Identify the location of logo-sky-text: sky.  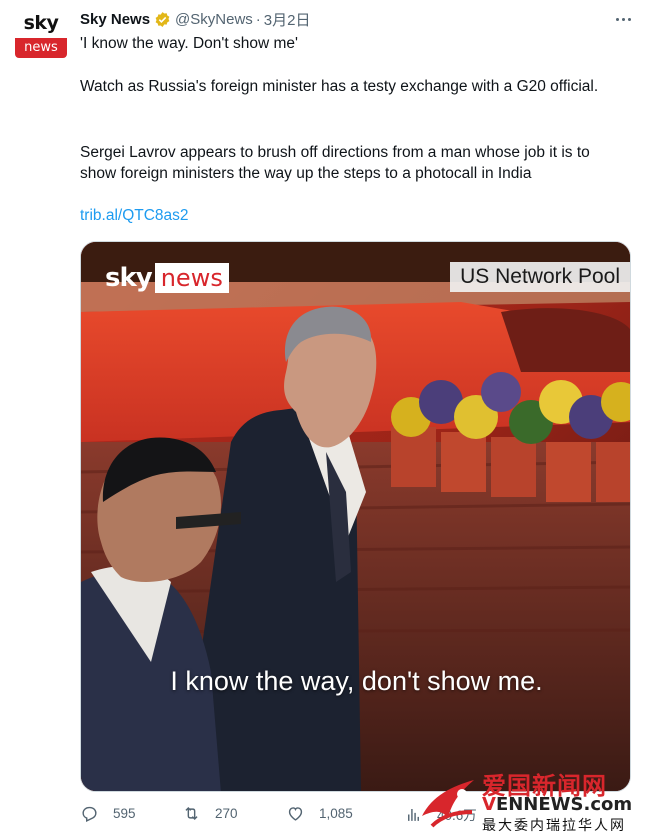
(129, 278).